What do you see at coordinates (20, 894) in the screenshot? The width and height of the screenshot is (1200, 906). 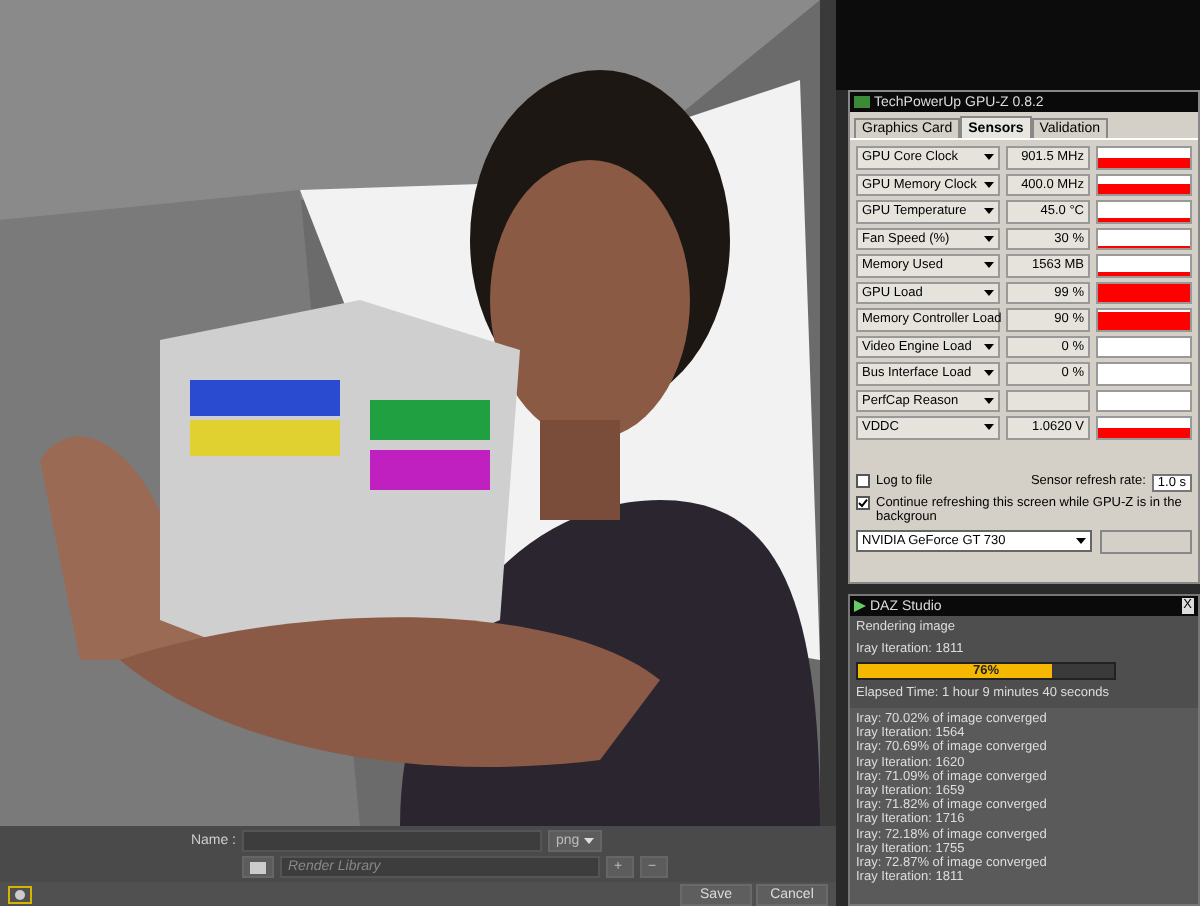 I see `help-icon` at bounding box center [20, 894].